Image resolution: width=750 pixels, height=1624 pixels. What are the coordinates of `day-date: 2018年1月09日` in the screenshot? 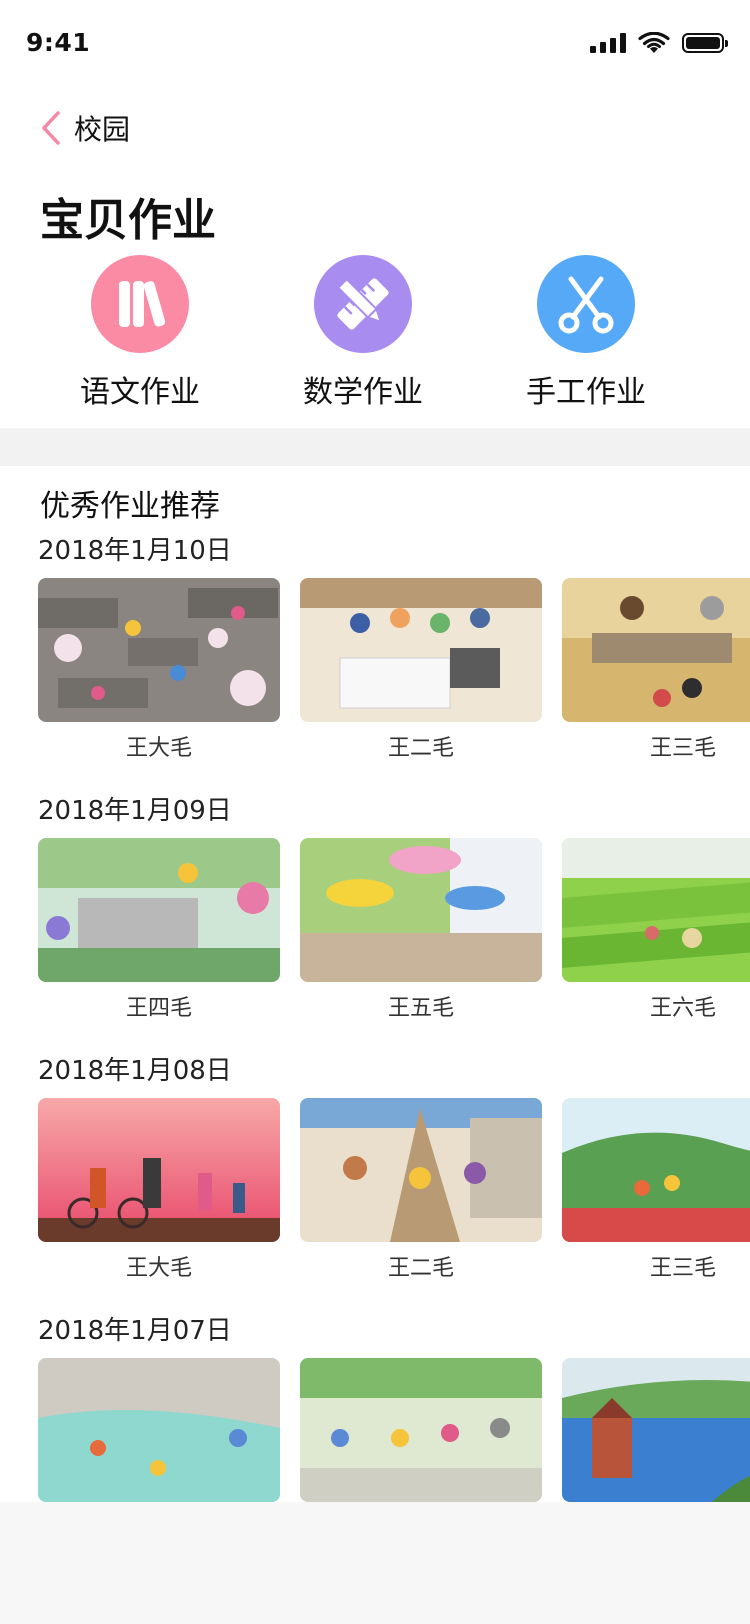 It's located at (135, 811).